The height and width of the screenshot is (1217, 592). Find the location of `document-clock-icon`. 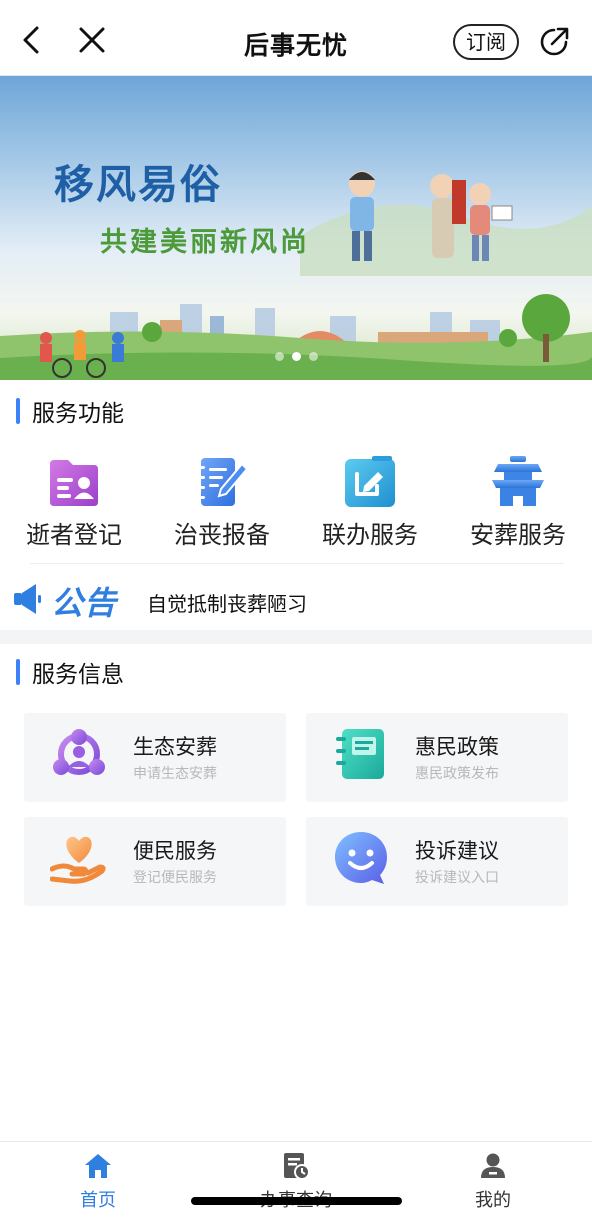

document-clock-icon is located at coordinates (296, 1166).